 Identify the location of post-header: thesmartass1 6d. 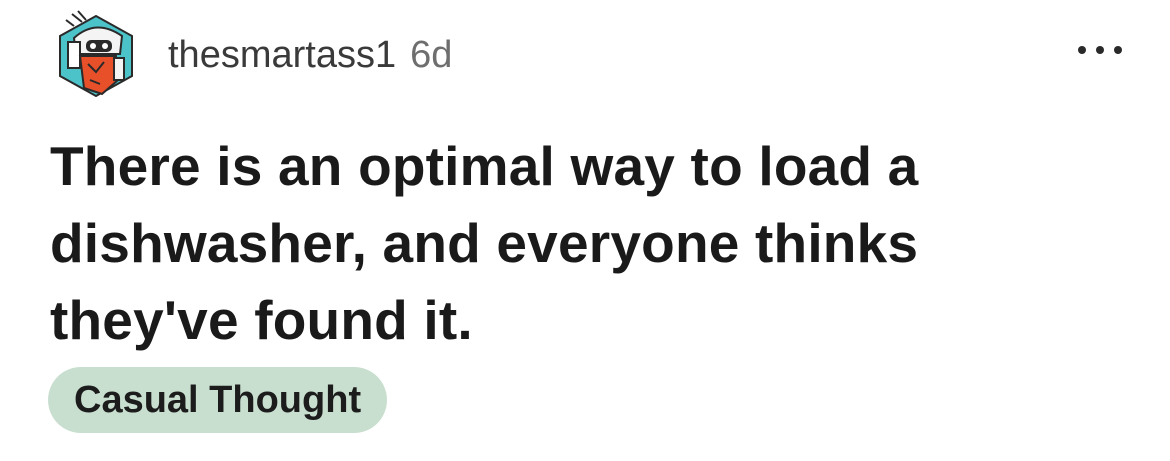
(252, 54).